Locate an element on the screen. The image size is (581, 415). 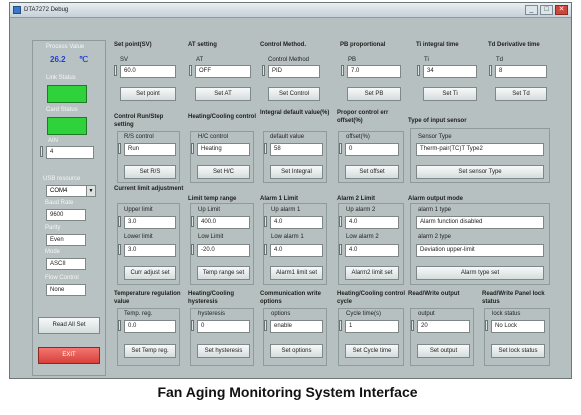
ti-slider-icon is located at coordinates (418, 70).